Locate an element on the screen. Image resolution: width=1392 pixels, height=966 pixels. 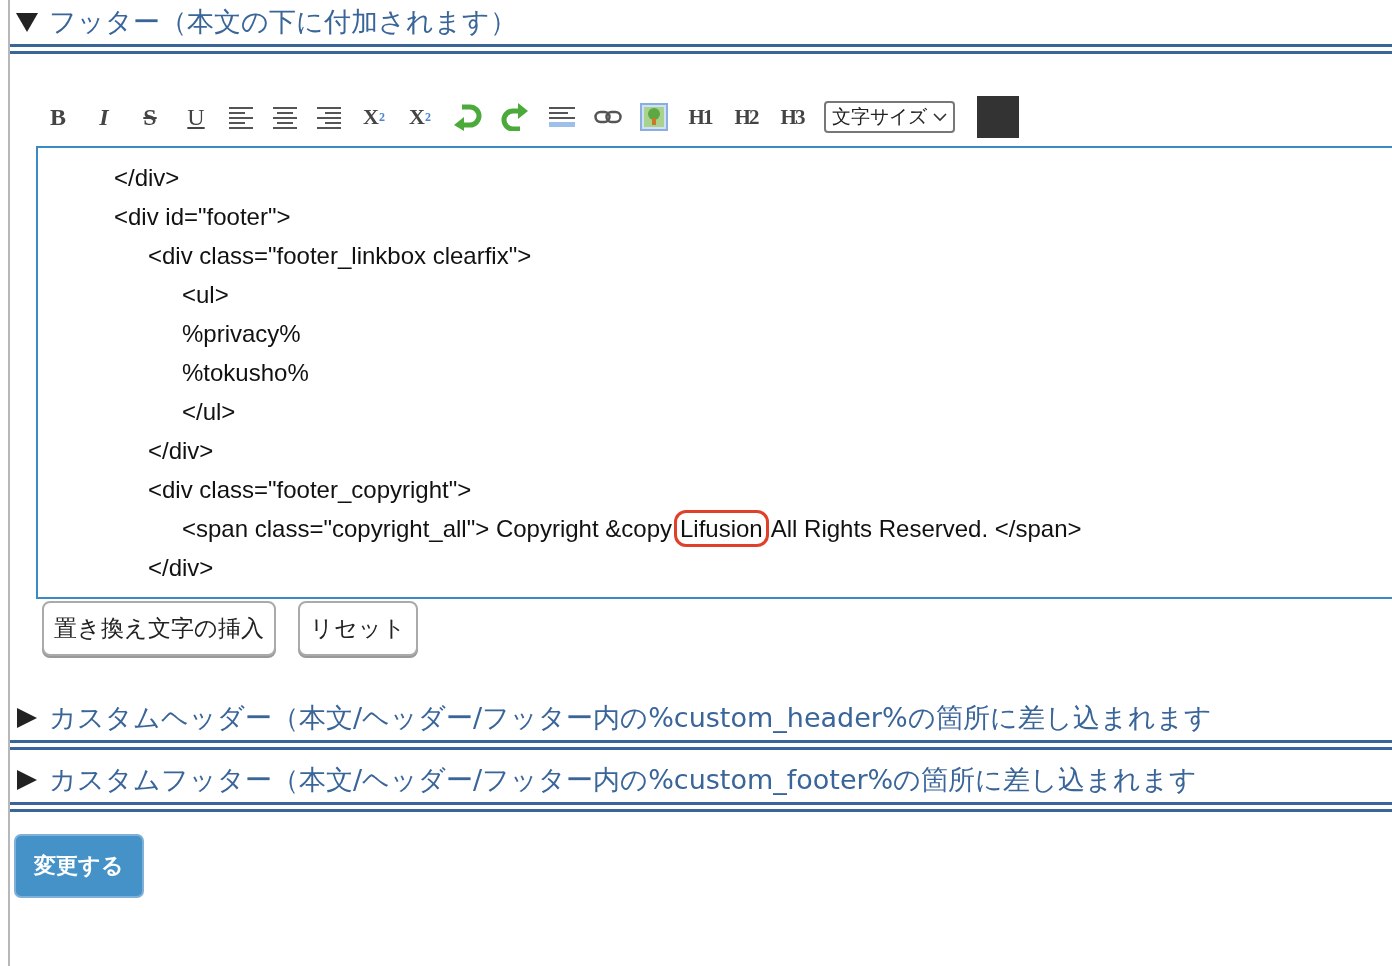
editor-button: リセット is located at coordinates (358, 628).